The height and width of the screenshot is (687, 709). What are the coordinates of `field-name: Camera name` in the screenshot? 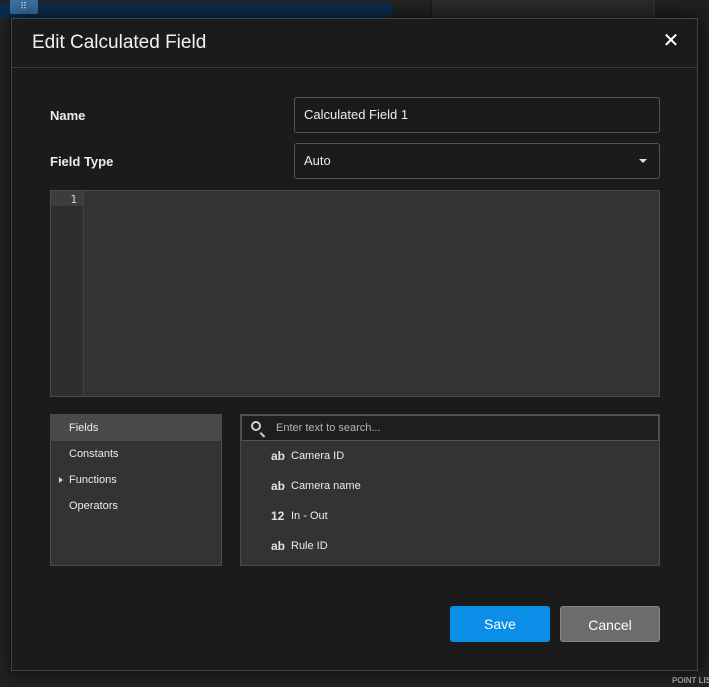 It's located at (326, 486).